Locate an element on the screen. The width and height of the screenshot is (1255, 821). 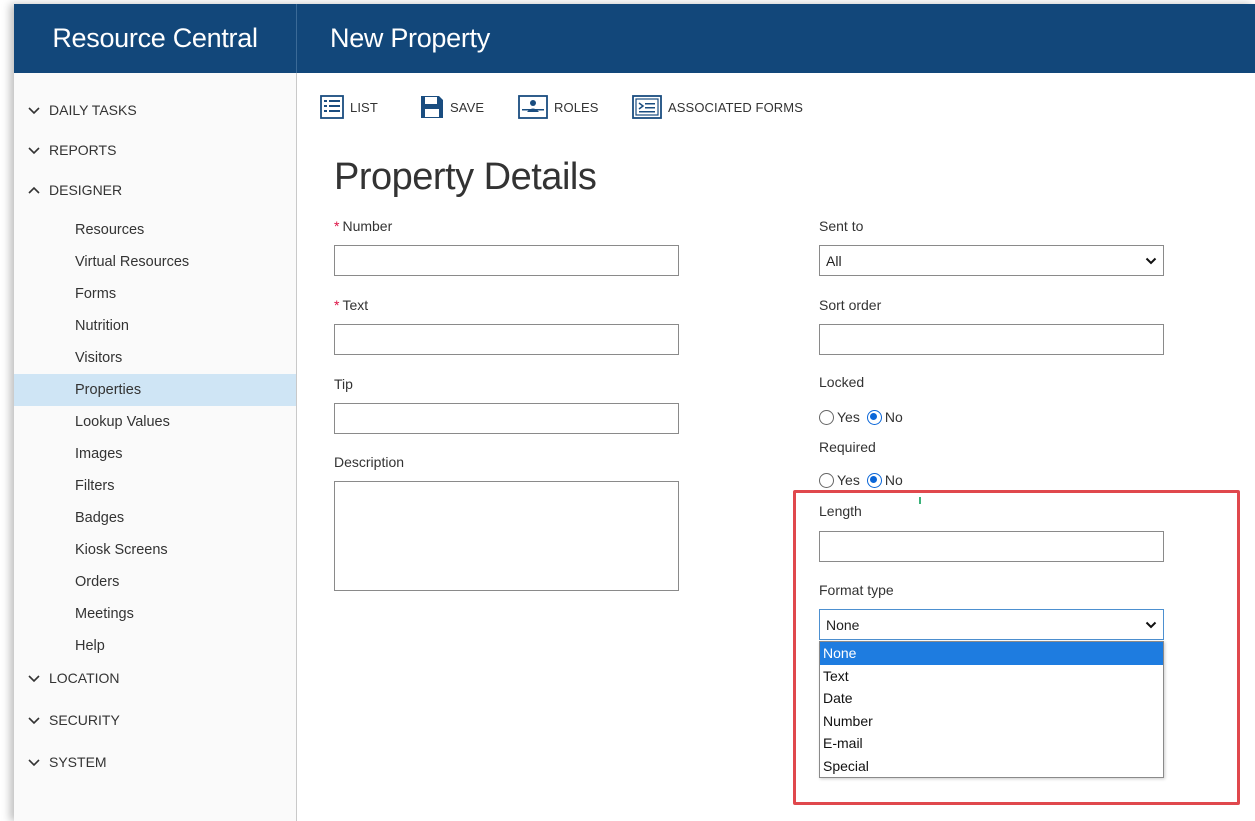
sidebar-section-label: DESIGNER is located at coordinates (86, 190).